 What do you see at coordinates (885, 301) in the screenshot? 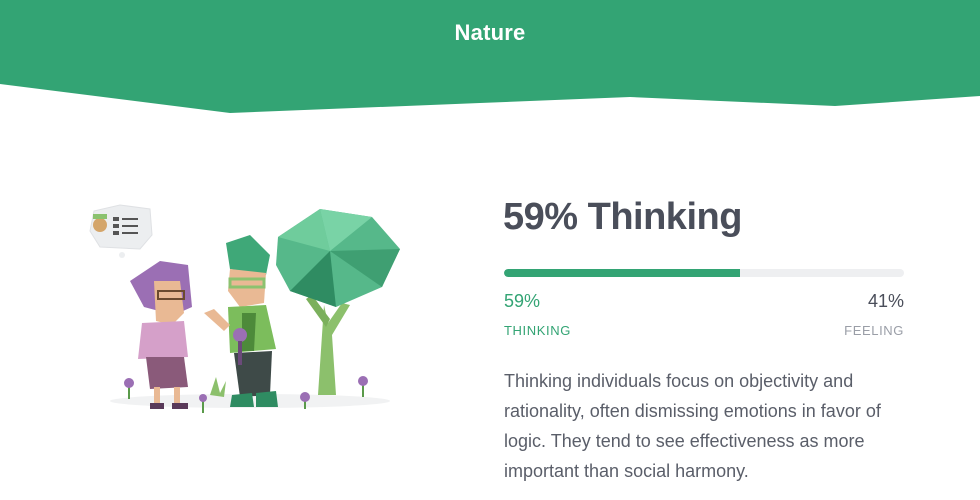
I see `feeling-percent: 41%` at bounding box center [885, 301].